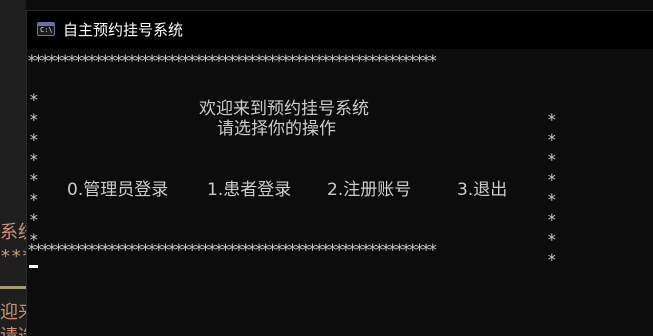  Describe the element at coordinates (13, 312) in the screenshot. I see `background-editor-text: 迎来` at that location.